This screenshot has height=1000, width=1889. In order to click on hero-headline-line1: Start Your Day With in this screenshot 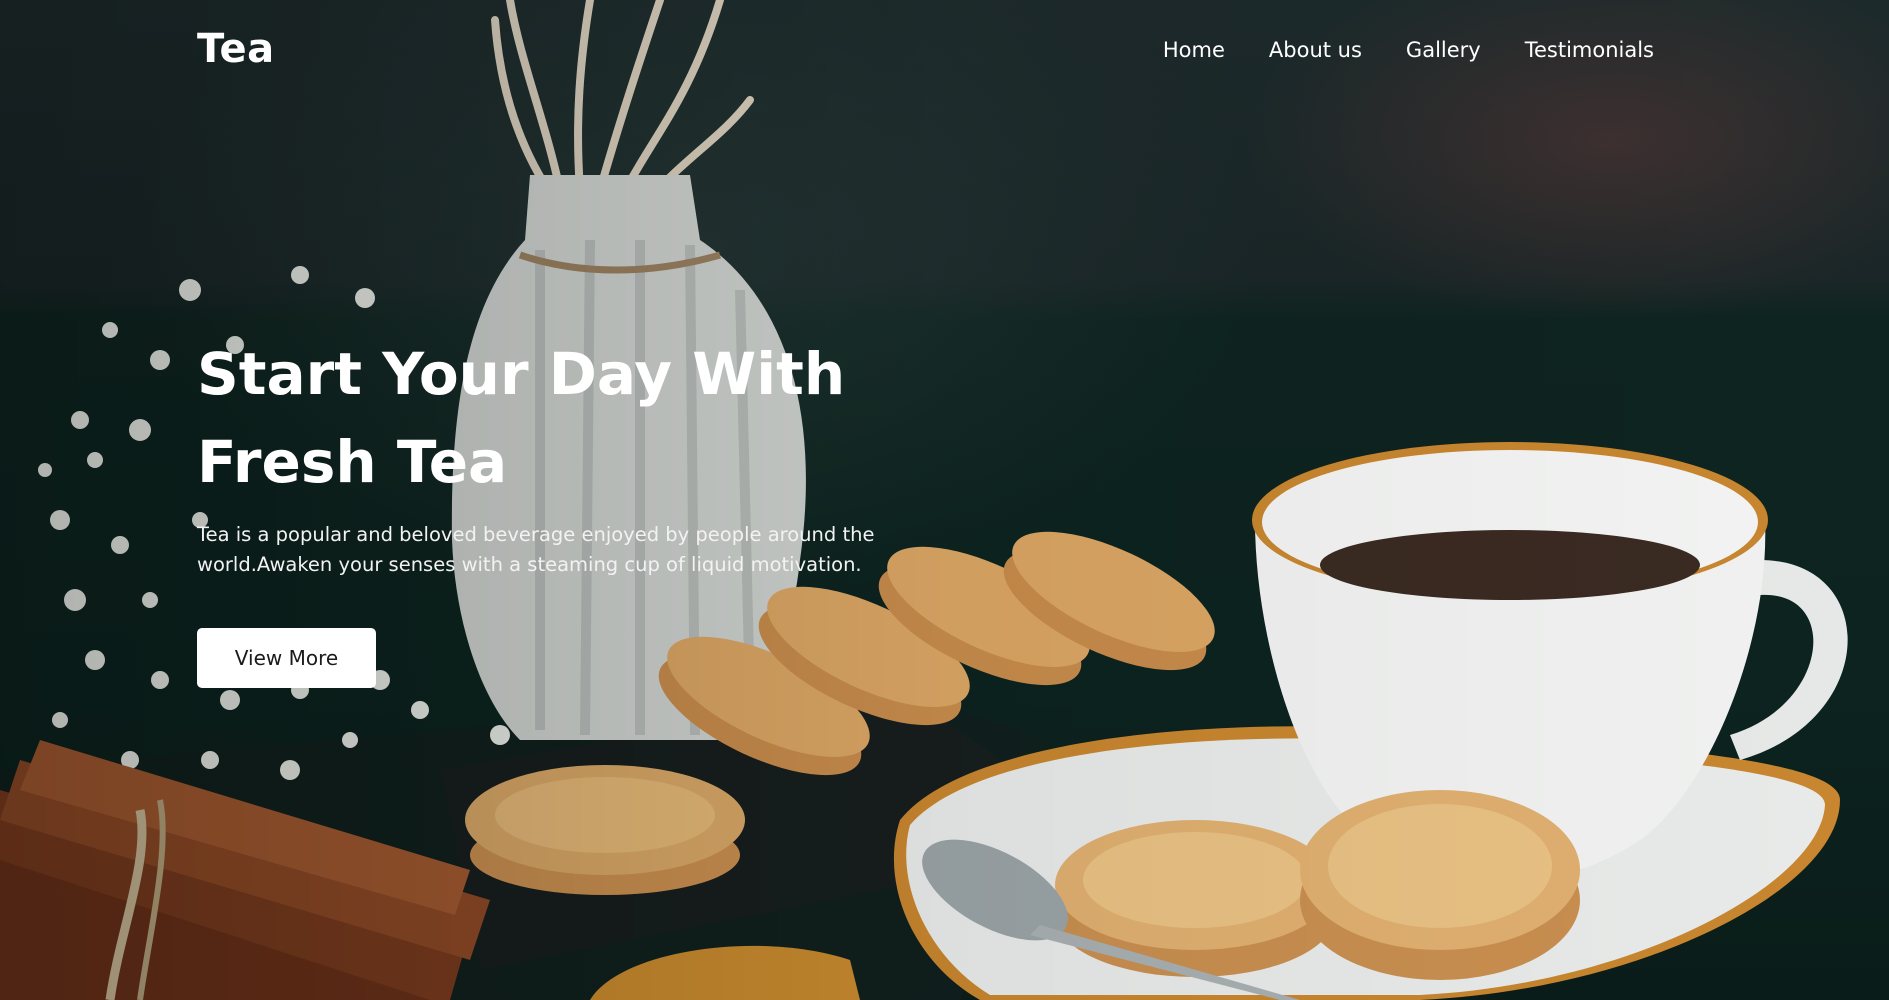, I will do `click(521, 374)`.